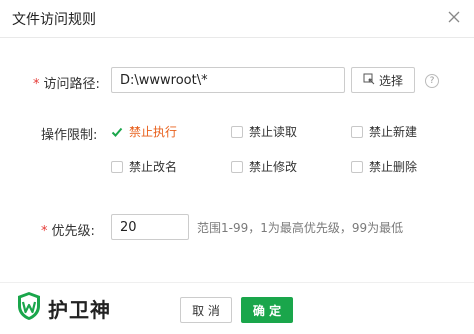 This screenshot has height=334, width=474. Describe the element at coordinates (206, 310) in the screenshot. I see `cancel-button: 取 消` at that location.